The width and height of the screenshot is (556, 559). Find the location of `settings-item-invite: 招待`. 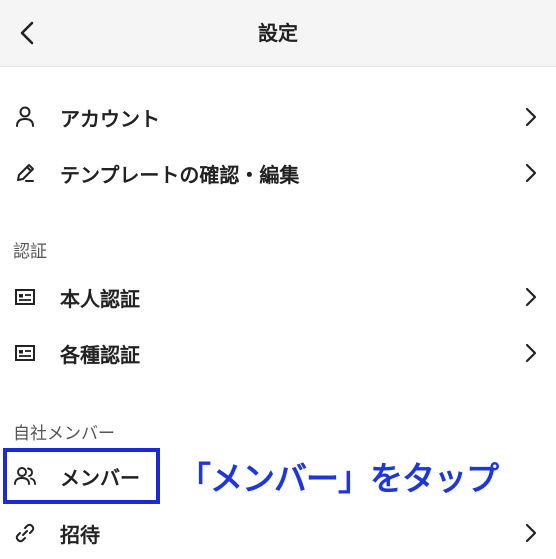

settings-item-invite: 招待 is located at coordinates (278, 533).